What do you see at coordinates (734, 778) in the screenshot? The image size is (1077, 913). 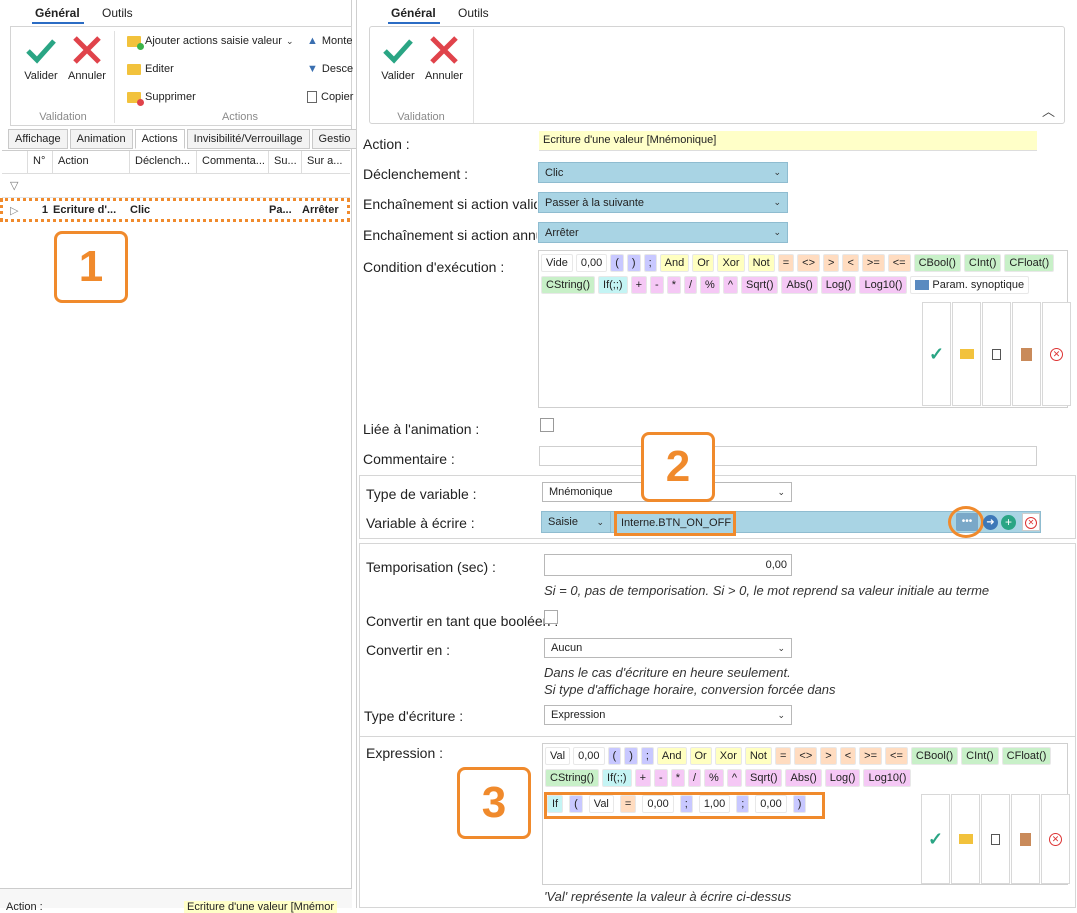 I see `expression-token: ^` at bounding box center [734, 778].